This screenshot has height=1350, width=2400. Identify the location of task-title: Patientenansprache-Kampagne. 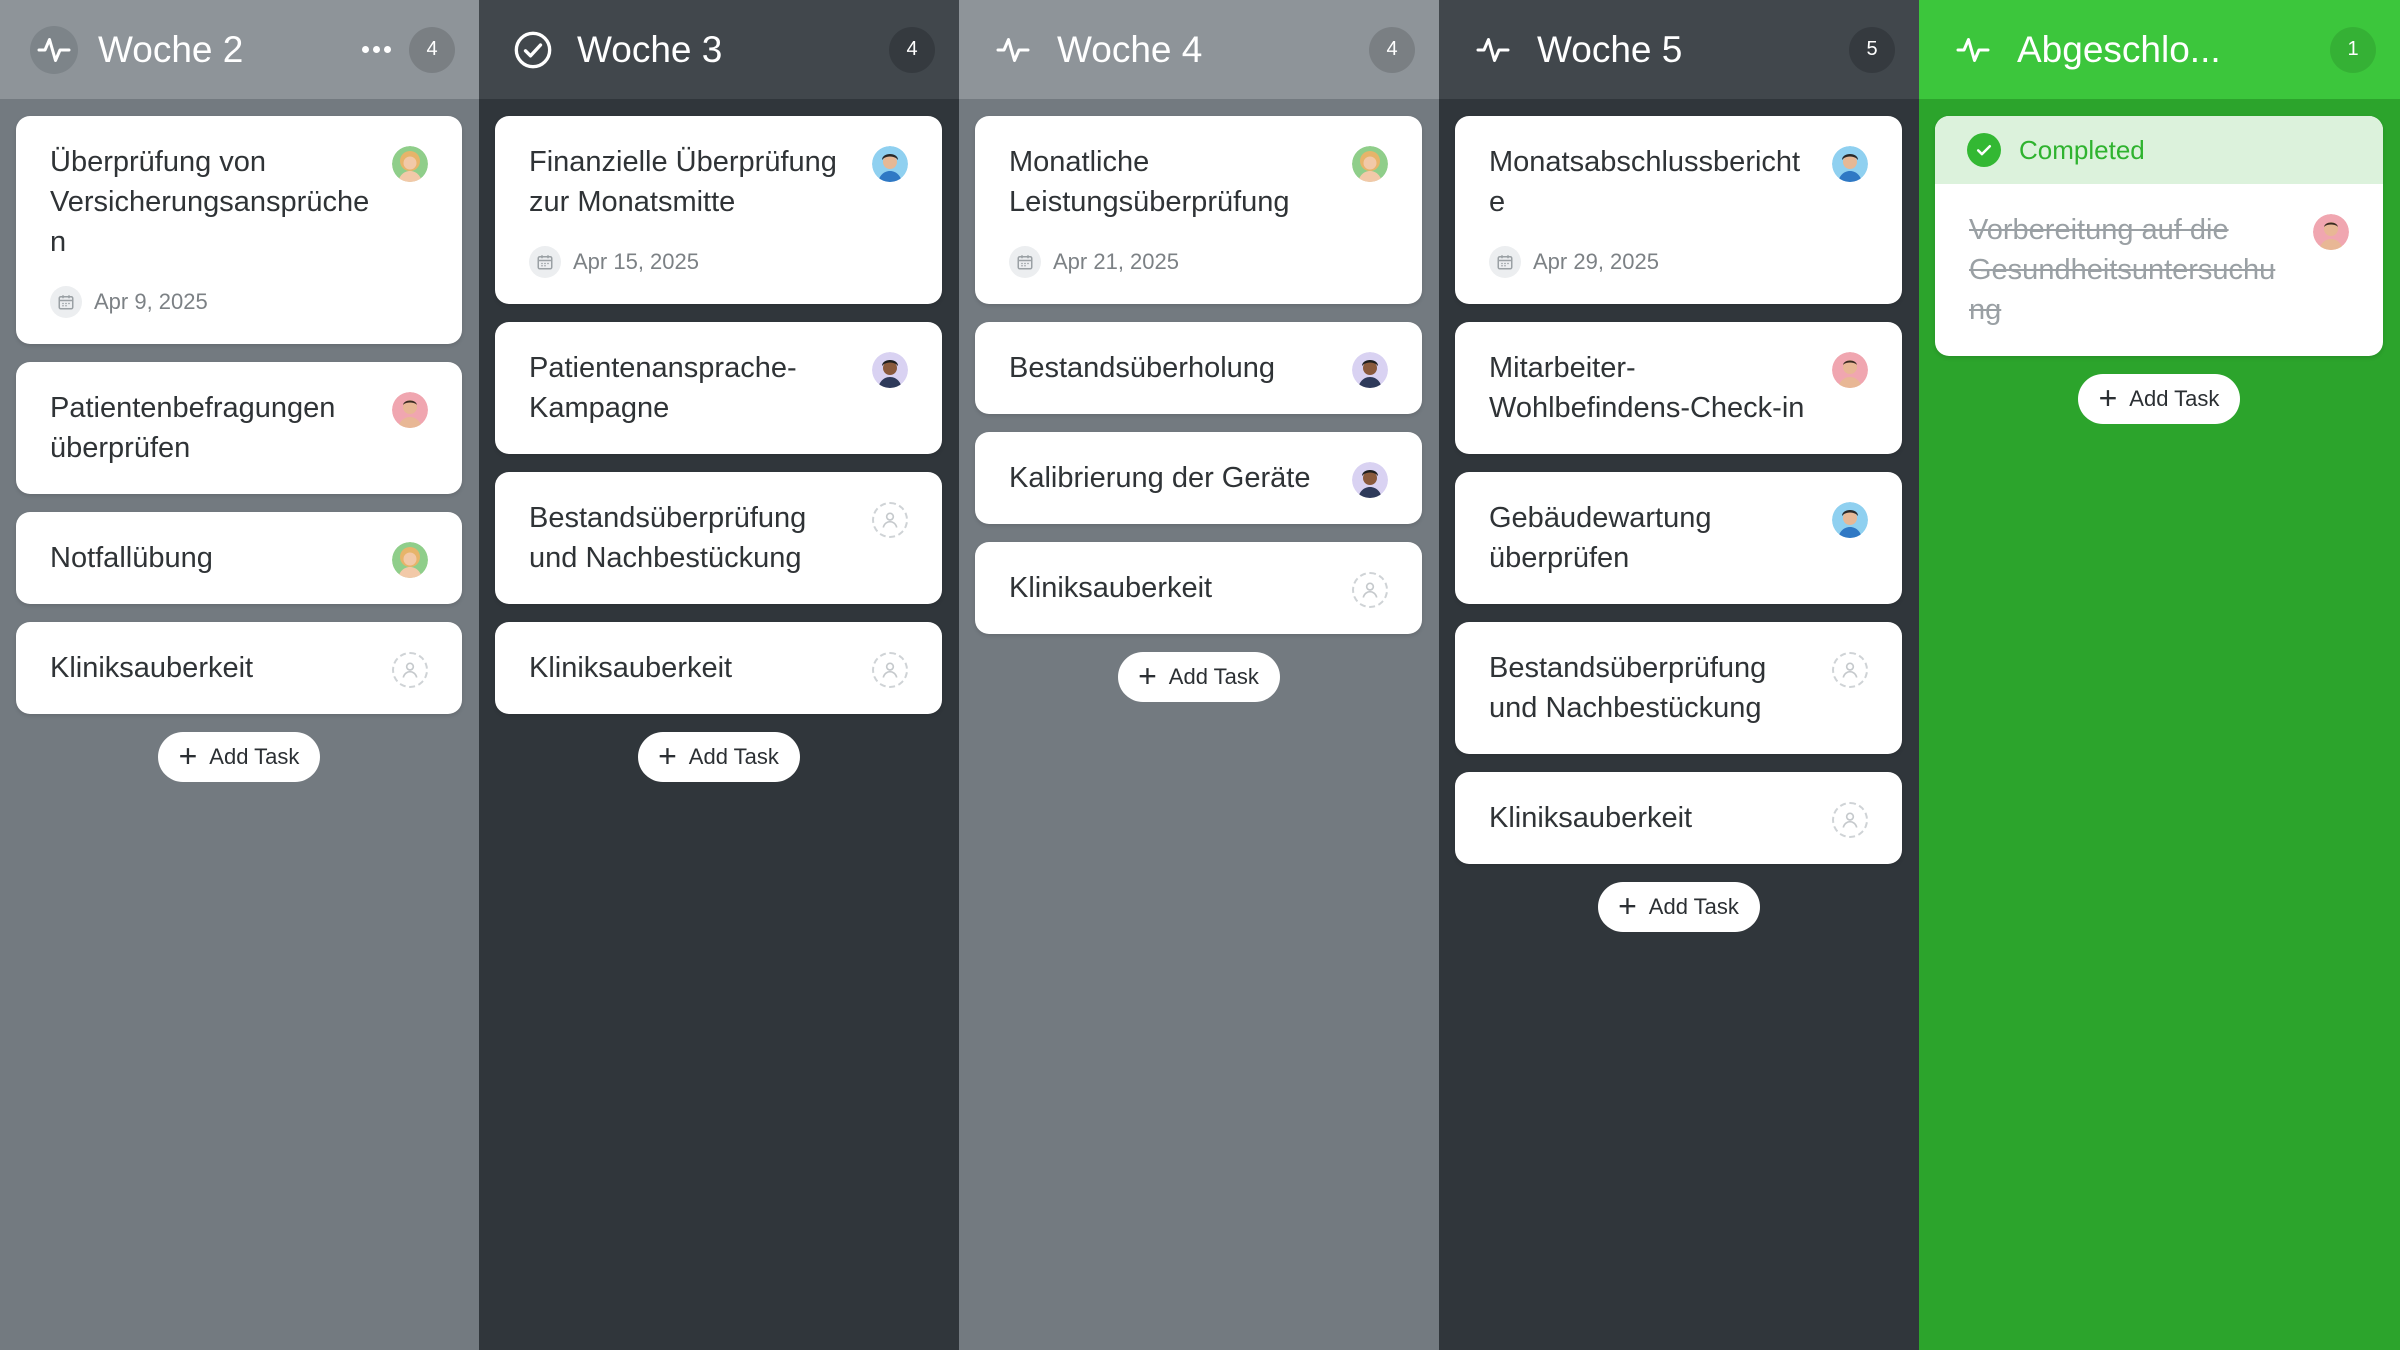
(663, 388).